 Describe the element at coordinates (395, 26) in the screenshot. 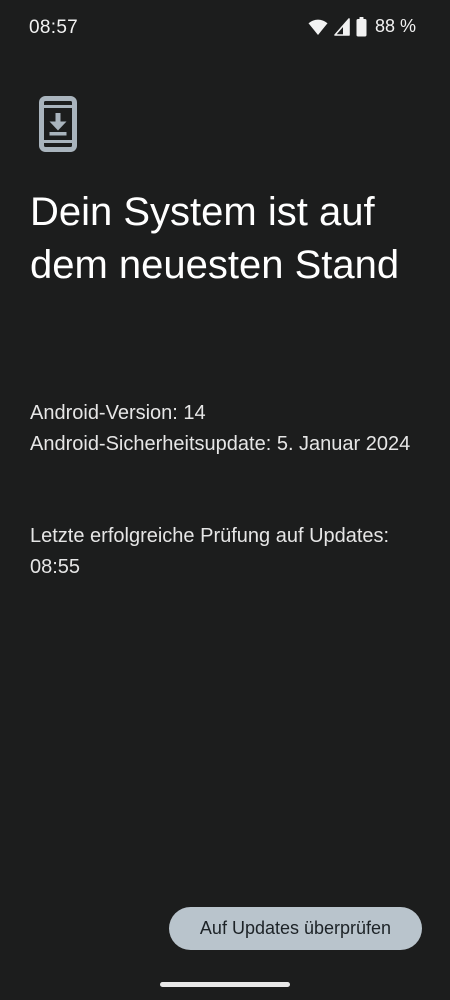

I see `battery-percent: 88 %` at that location.